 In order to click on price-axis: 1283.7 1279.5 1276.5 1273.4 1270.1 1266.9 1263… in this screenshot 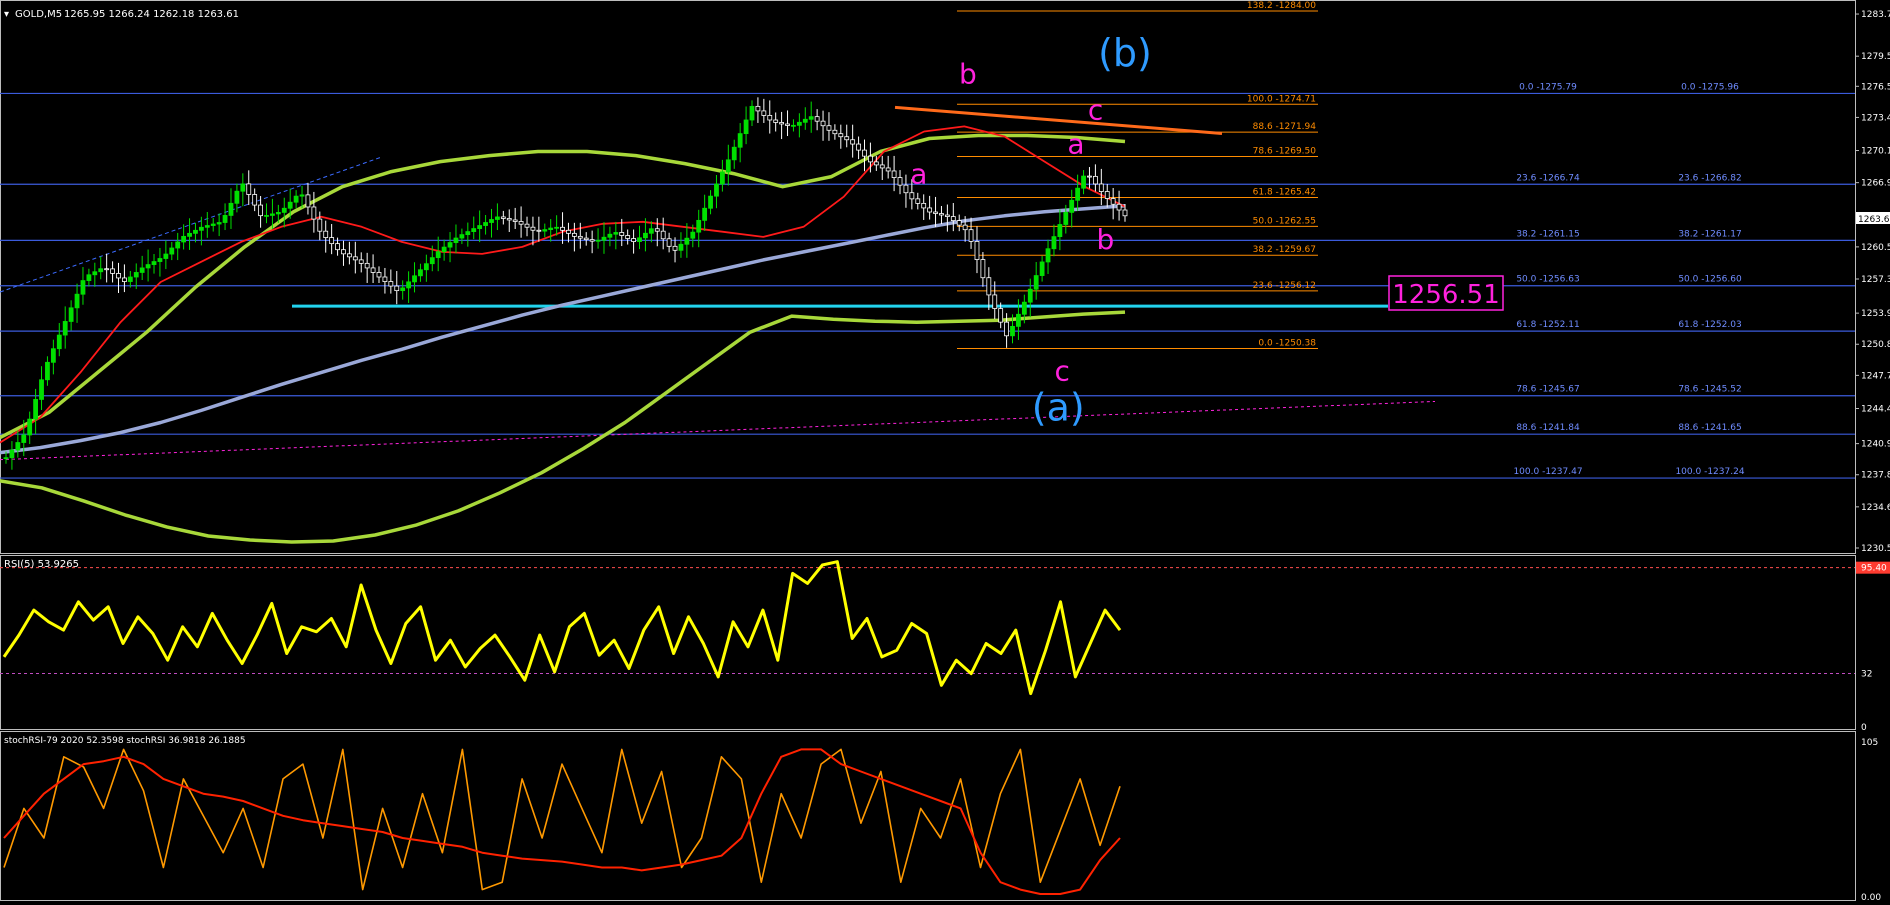, I will do `click(1872, 282)`.